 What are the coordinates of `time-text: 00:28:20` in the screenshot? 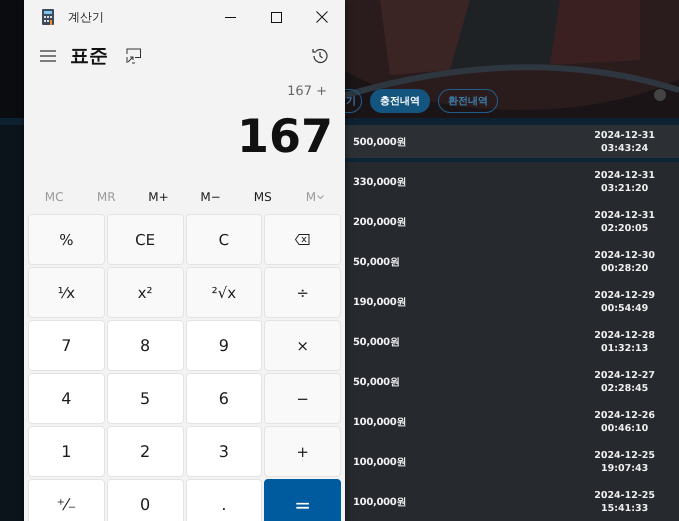 It's located at (625, 268).